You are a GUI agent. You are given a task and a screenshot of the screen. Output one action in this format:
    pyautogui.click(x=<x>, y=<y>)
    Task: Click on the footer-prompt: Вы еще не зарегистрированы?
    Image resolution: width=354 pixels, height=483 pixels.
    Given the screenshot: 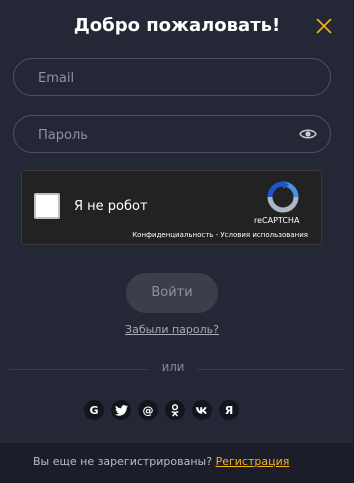 What is the action you would take?
    pyautogui.click(x=123, y=461)
    